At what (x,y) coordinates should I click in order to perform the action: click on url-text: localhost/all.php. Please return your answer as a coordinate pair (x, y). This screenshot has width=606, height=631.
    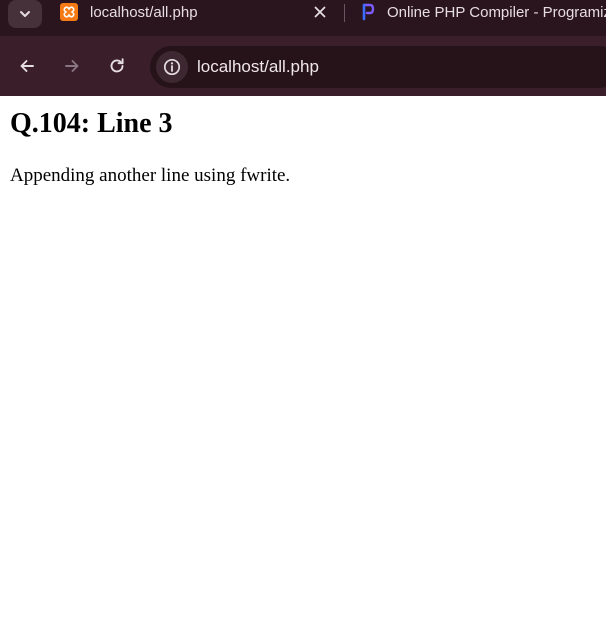
    Looking at the image, I should click on (258, 67).